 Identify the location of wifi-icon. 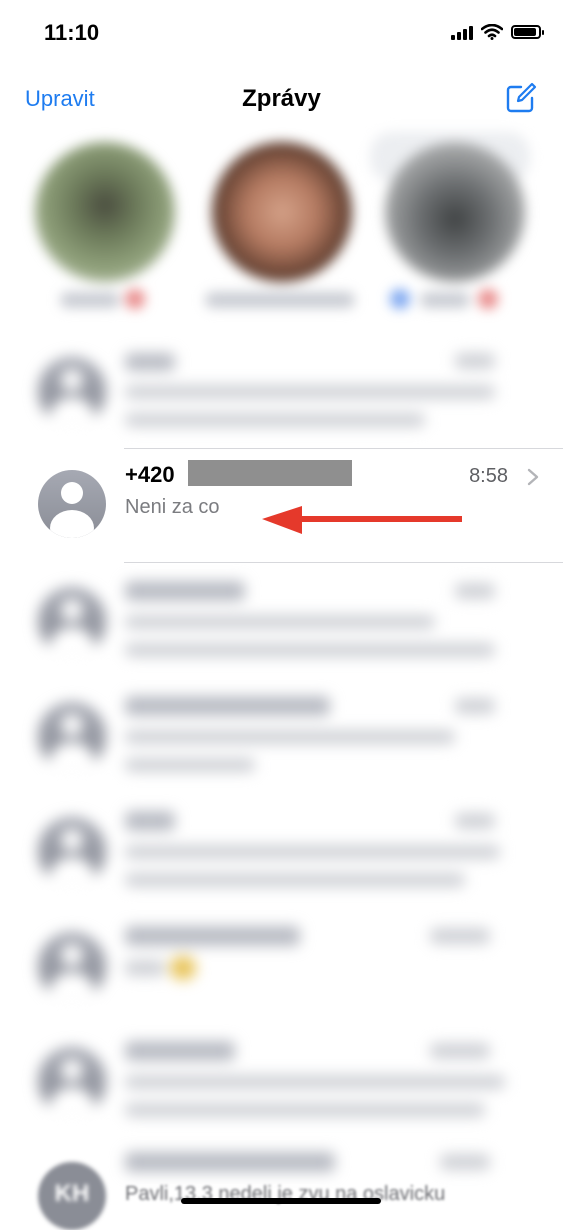
(492, 32).